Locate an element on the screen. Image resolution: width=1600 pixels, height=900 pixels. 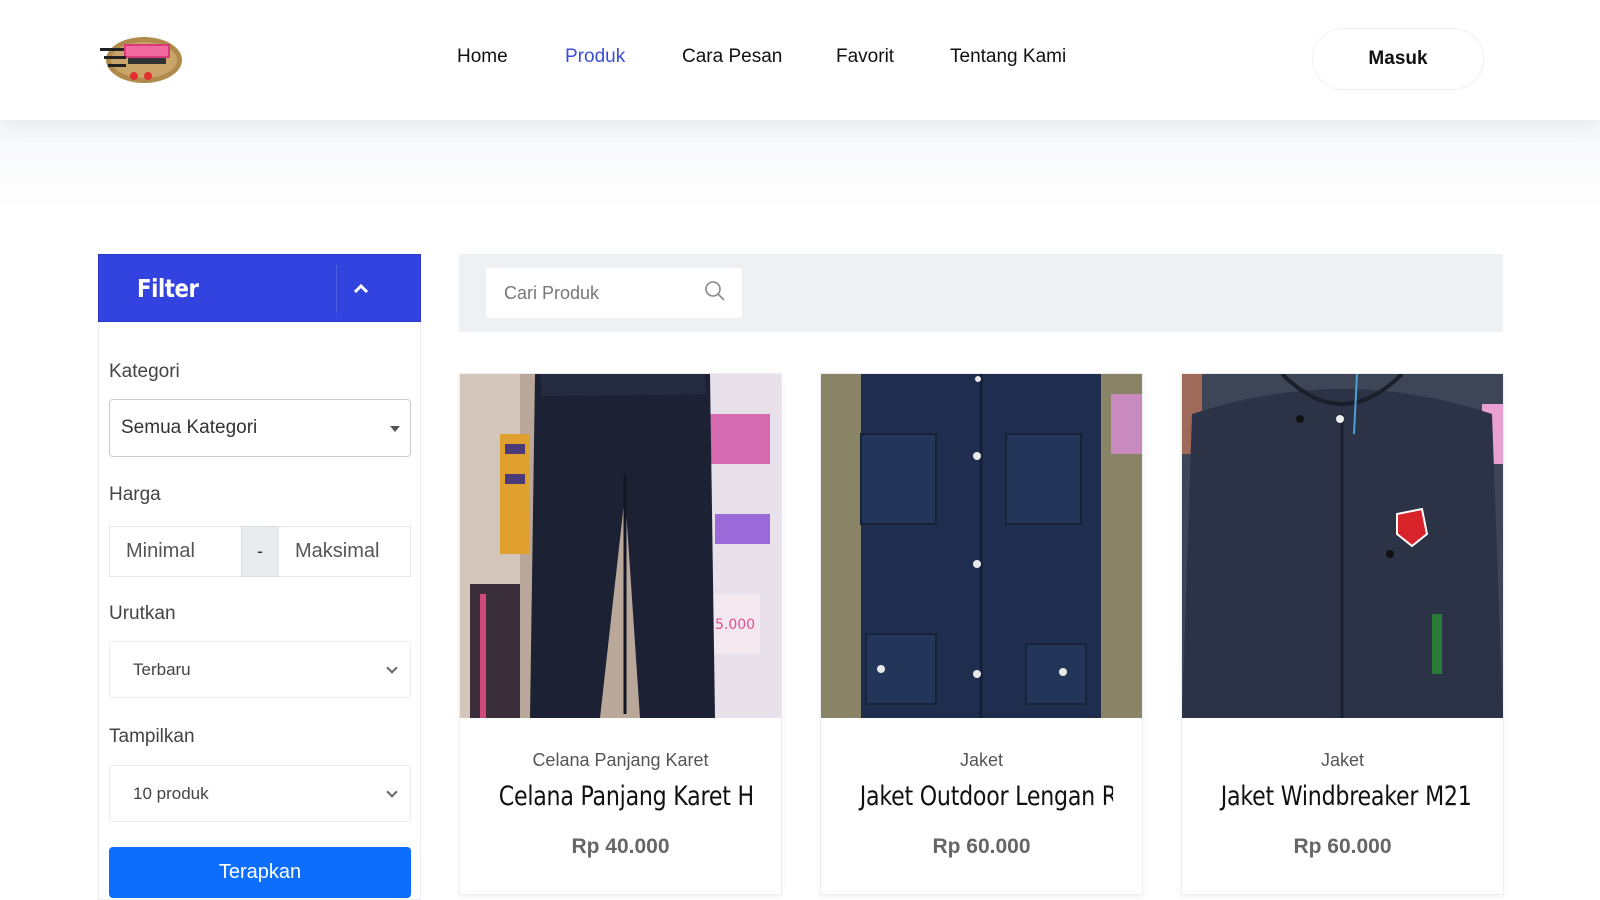
caret-down-icon is located at coordinates (395, 429).